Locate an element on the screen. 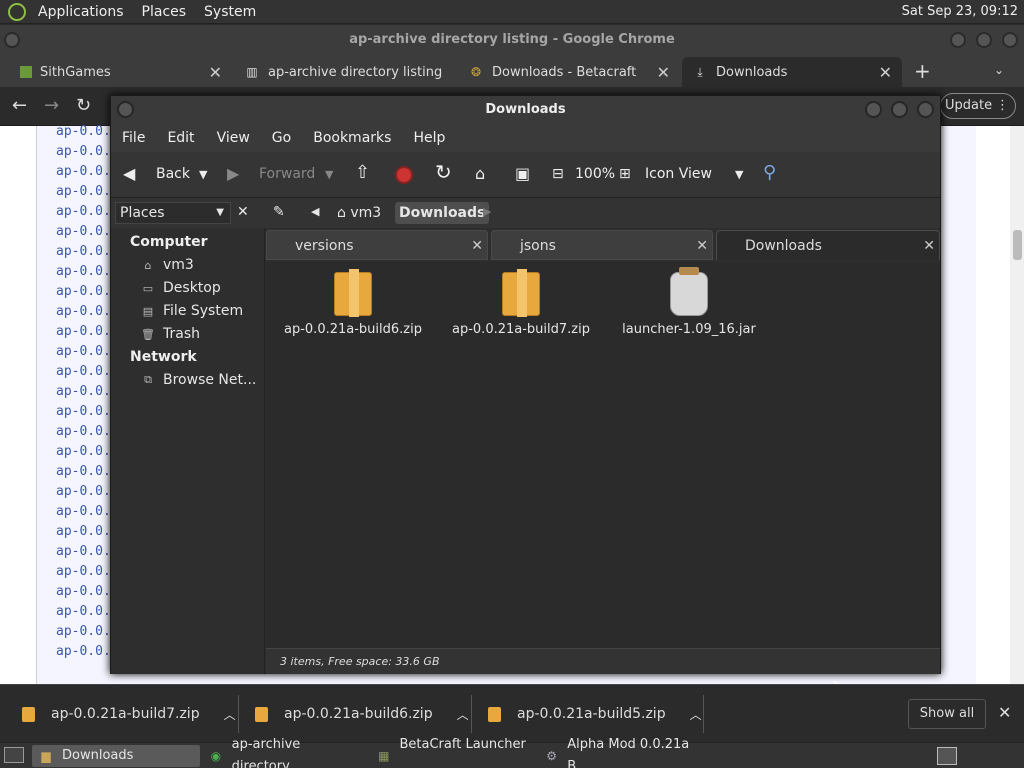 Image resolution: width=1024 pixels, height=768 pixels. back-history-chevron-icon: ▼ is located at coordinates (203, 174).